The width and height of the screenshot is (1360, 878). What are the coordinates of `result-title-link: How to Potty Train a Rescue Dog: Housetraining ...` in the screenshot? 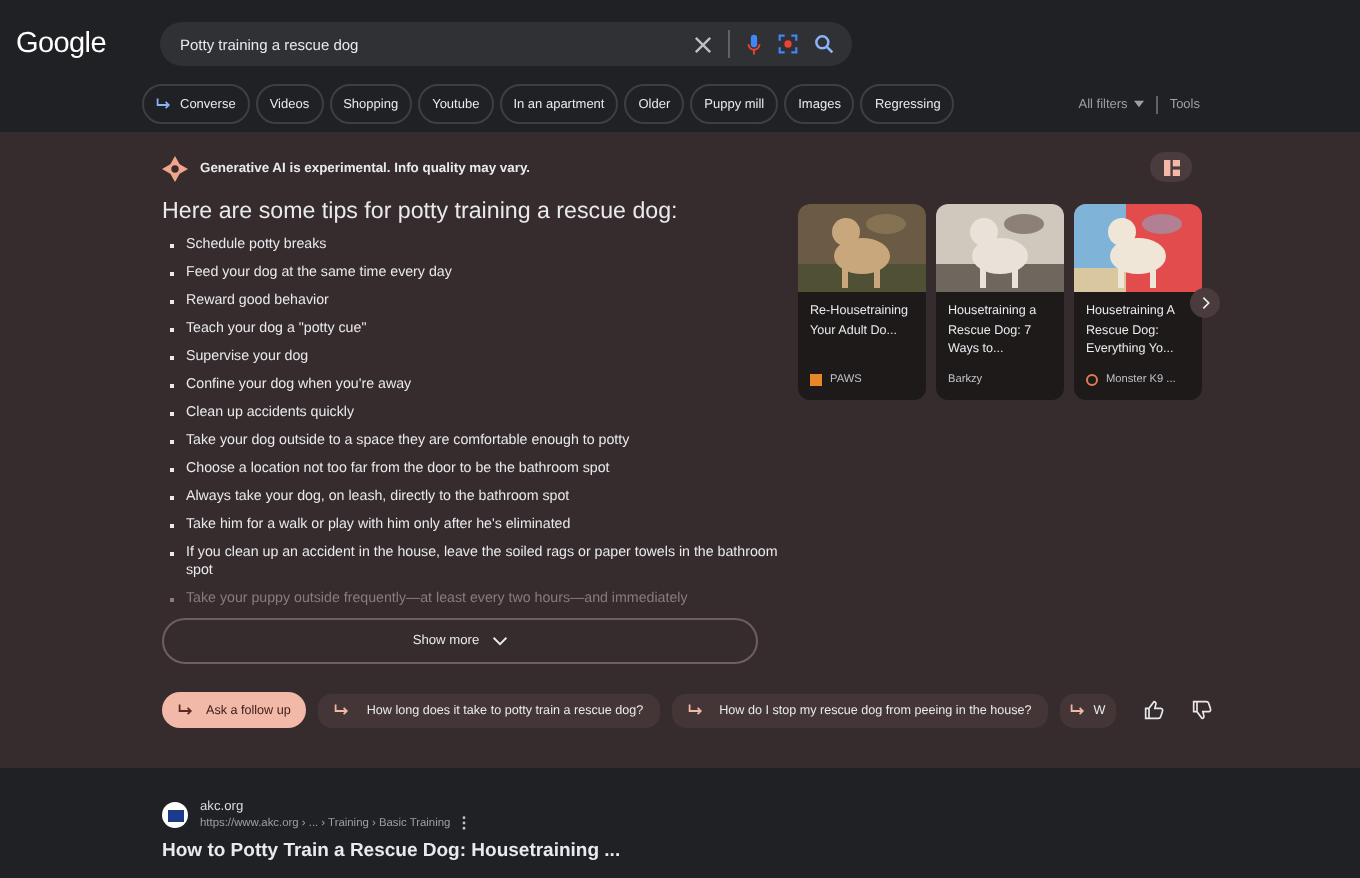 It's located at (391, 851).